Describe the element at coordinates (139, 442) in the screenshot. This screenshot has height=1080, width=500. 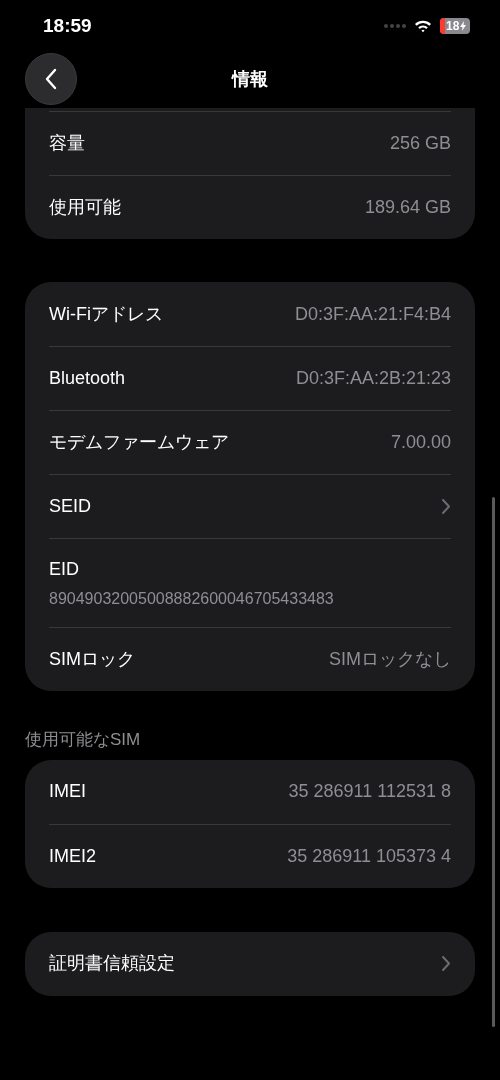
I see `row-label: モデムファームウェア` at that location.